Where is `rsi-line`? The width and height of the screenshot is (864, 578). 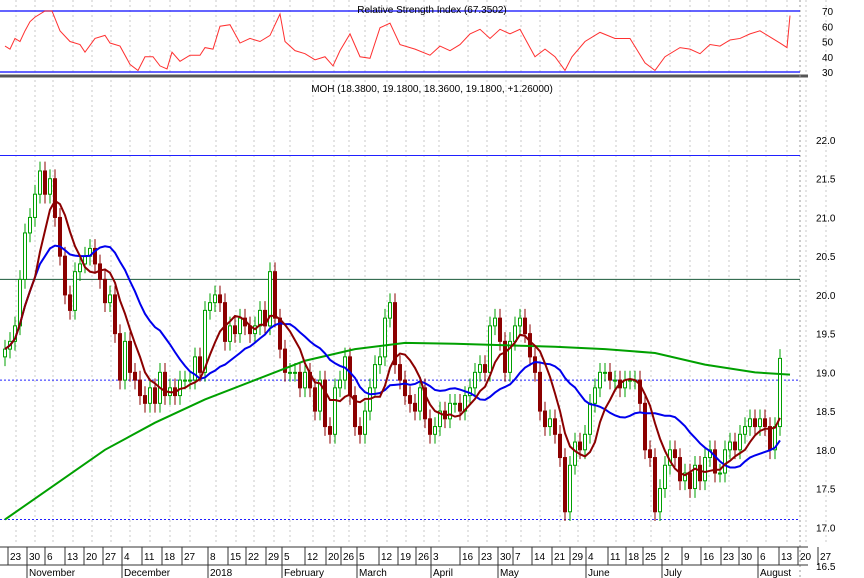 rsi-line is located at coordinates (397, 41).